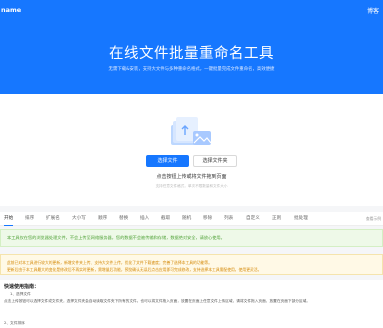 Image resolution: width=383 pixels, height=328 pixels. What do you see at coordinates (191, 69) in the screenshot?
I see `page-subtitle: 无需下载&安装，支持大文件与多种重命名格式，一键批量完成文件重命名，高效便捷` at bounding box center [191, 69].